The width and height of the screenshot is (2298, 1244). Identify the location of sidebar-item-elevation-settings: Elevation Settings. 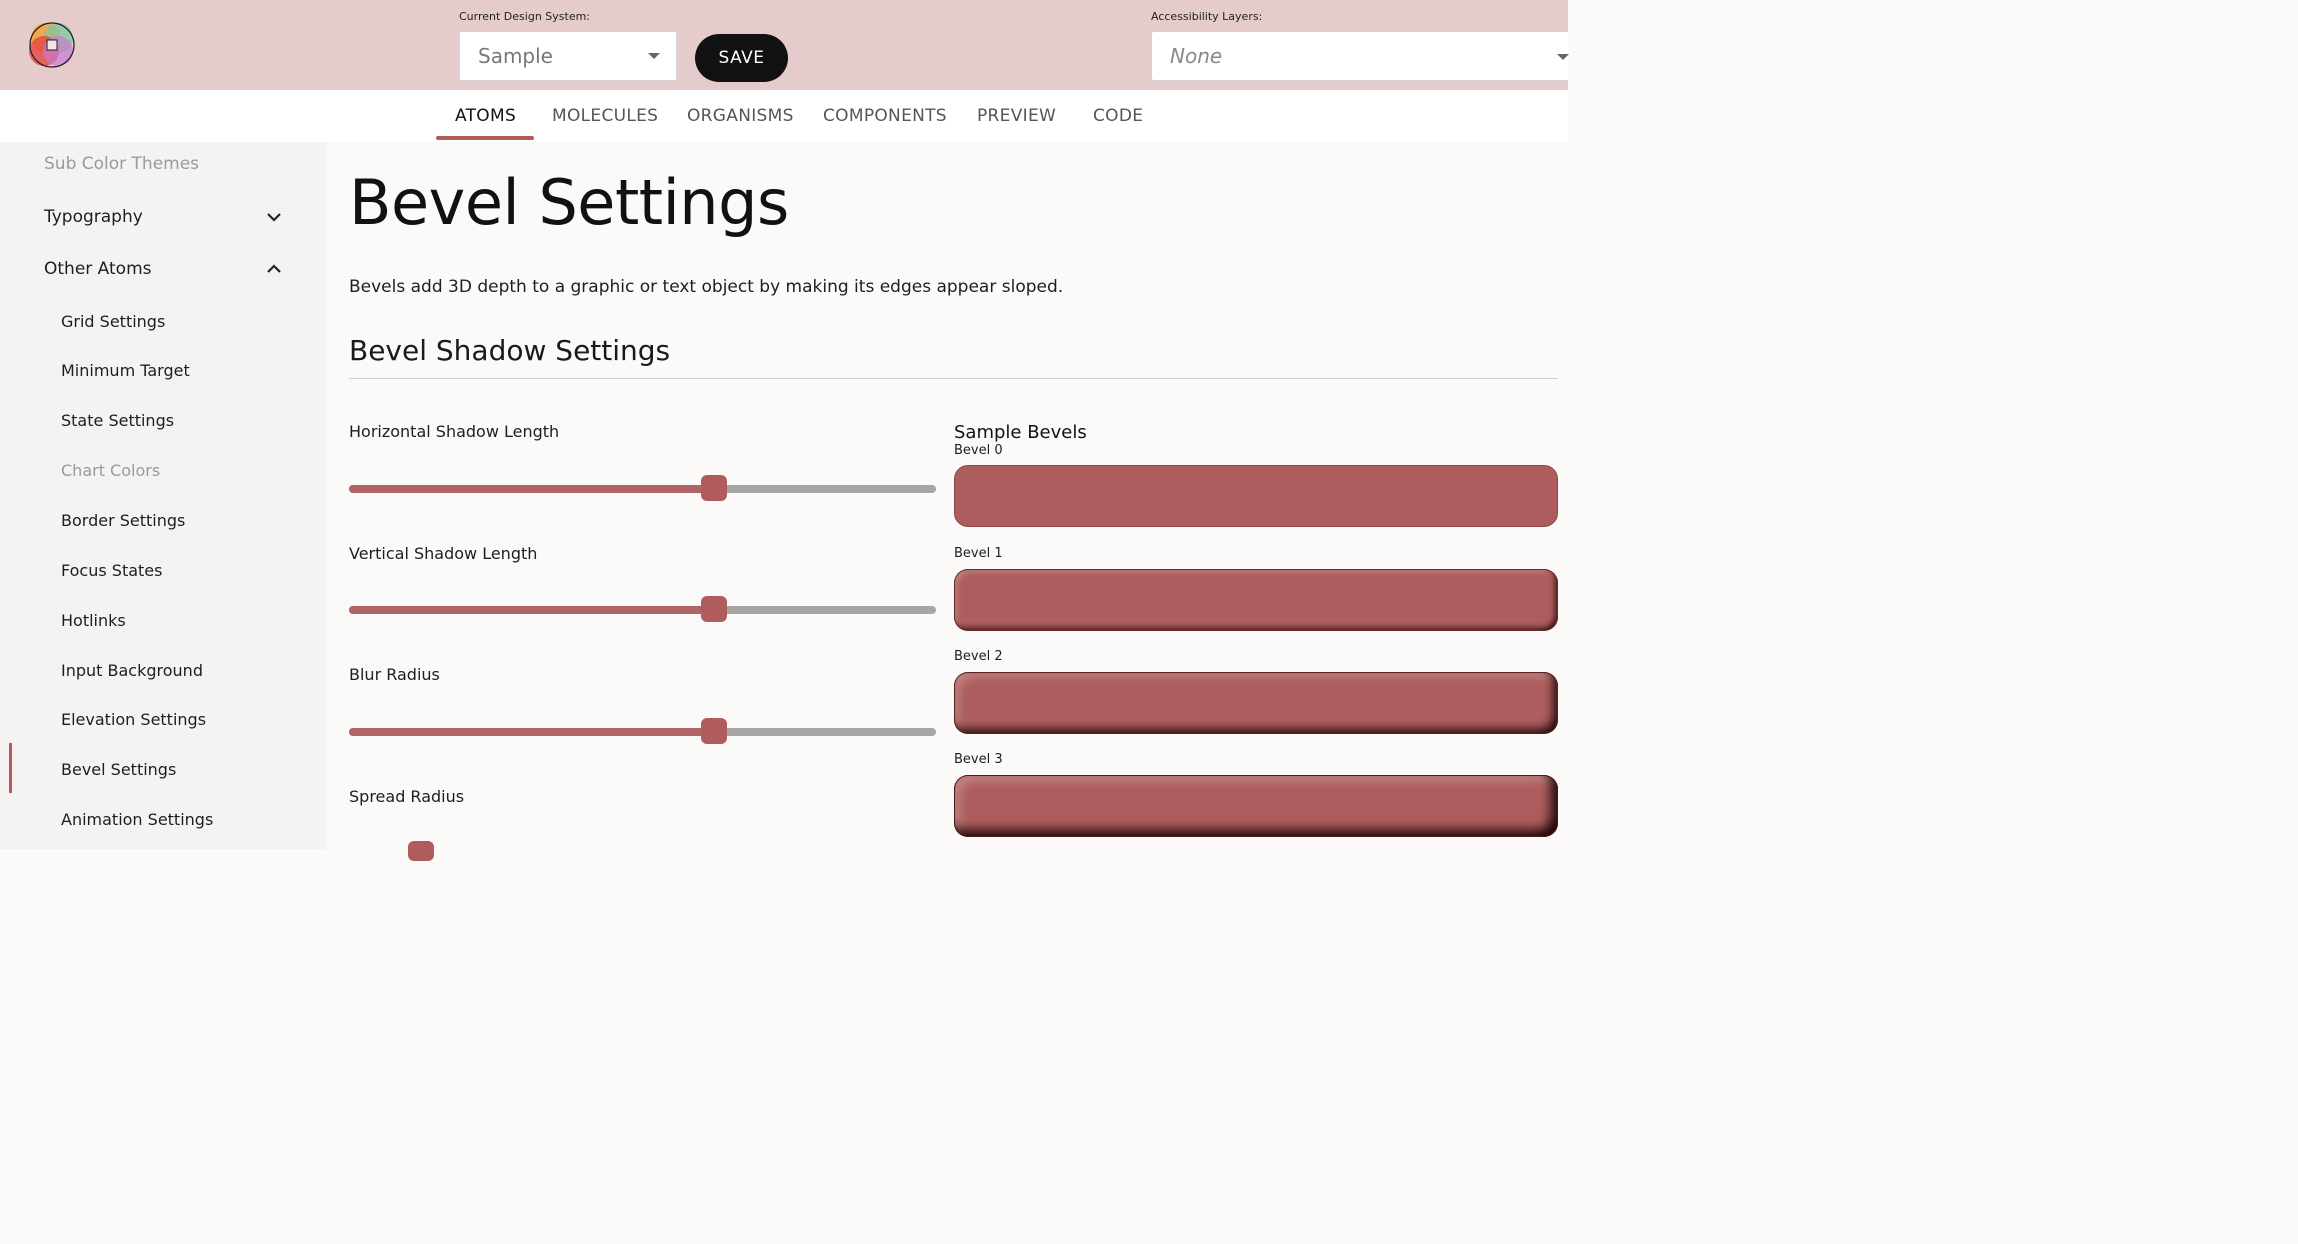
(133, 719).